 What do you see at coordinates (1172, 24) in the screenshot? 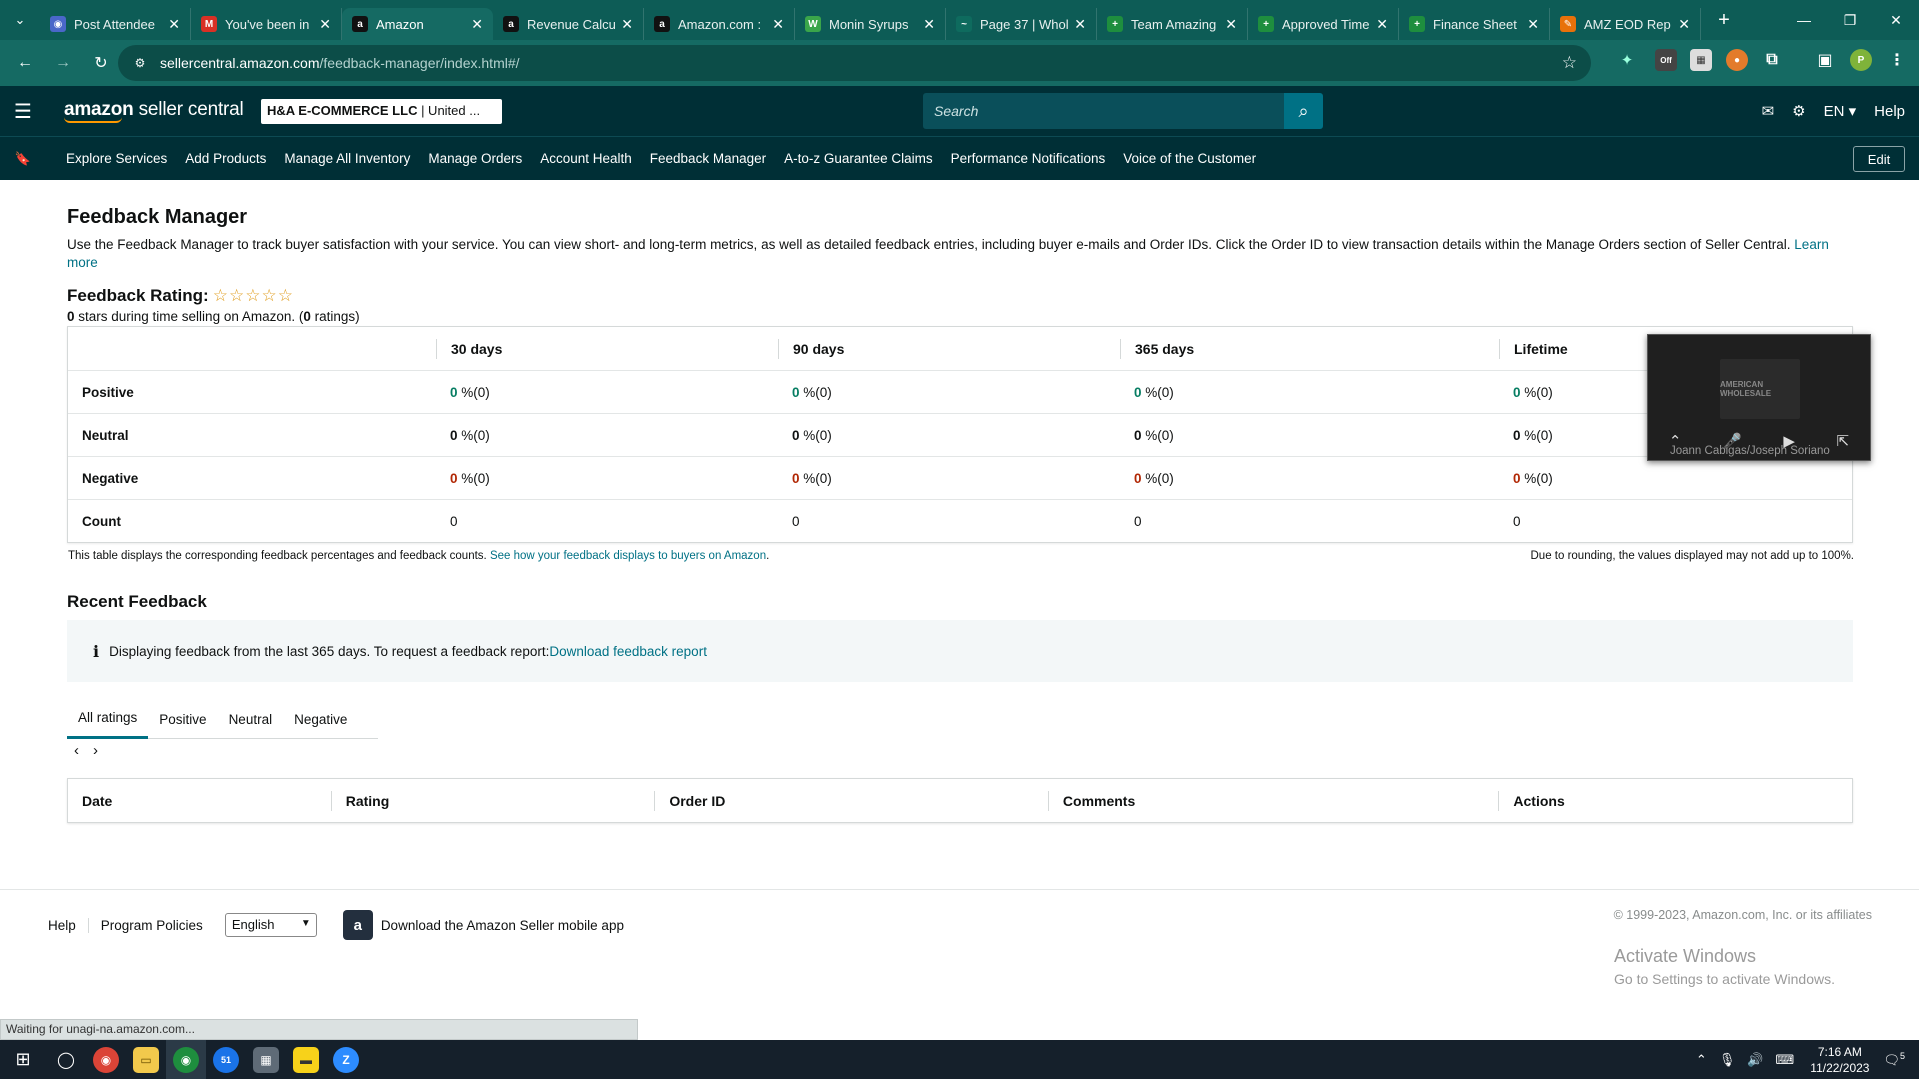
I see `browser-tab: + Team Amazing ✕` at bounding box center [1172, 24].